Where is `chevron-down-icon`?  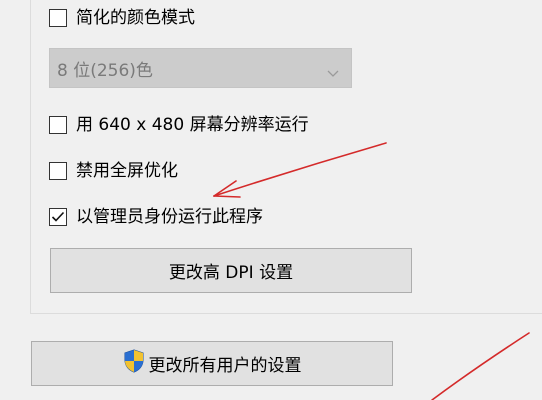
chevron-down-icon is located at coordinates (333, 72).